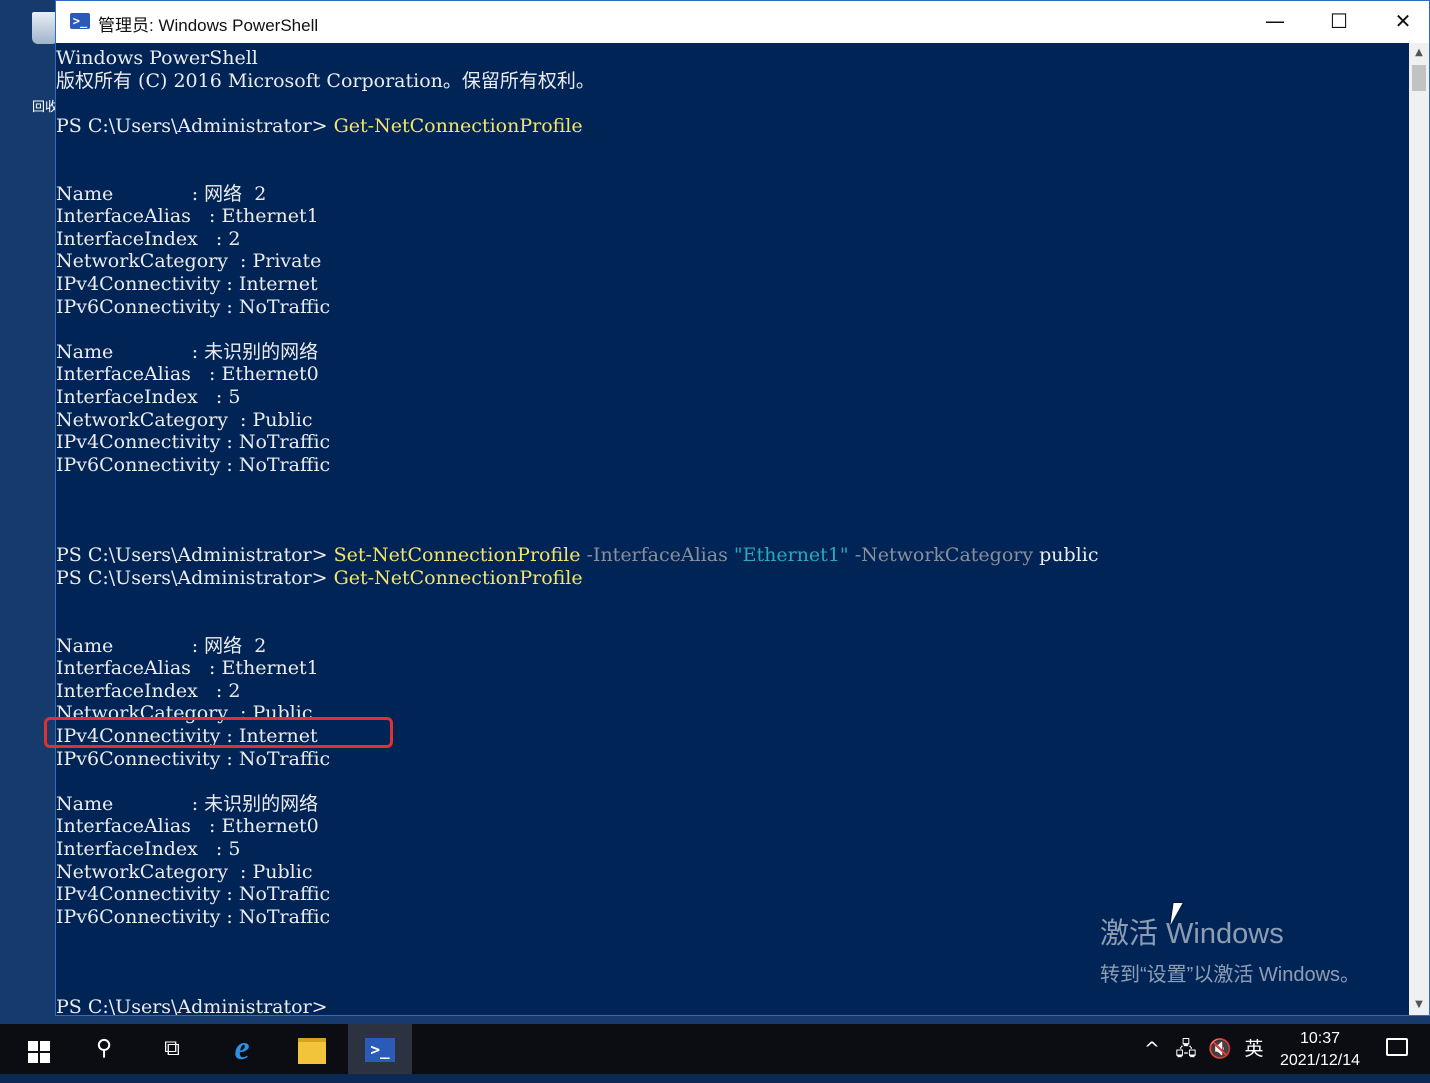 The image size is (1430, 1083). What do you see at coordinates (742, 22) in the screenshot?
I see `title-bar: >_ 管理员: Windows PowerShell — ☐ ✕` at bounding box center [742, 22].